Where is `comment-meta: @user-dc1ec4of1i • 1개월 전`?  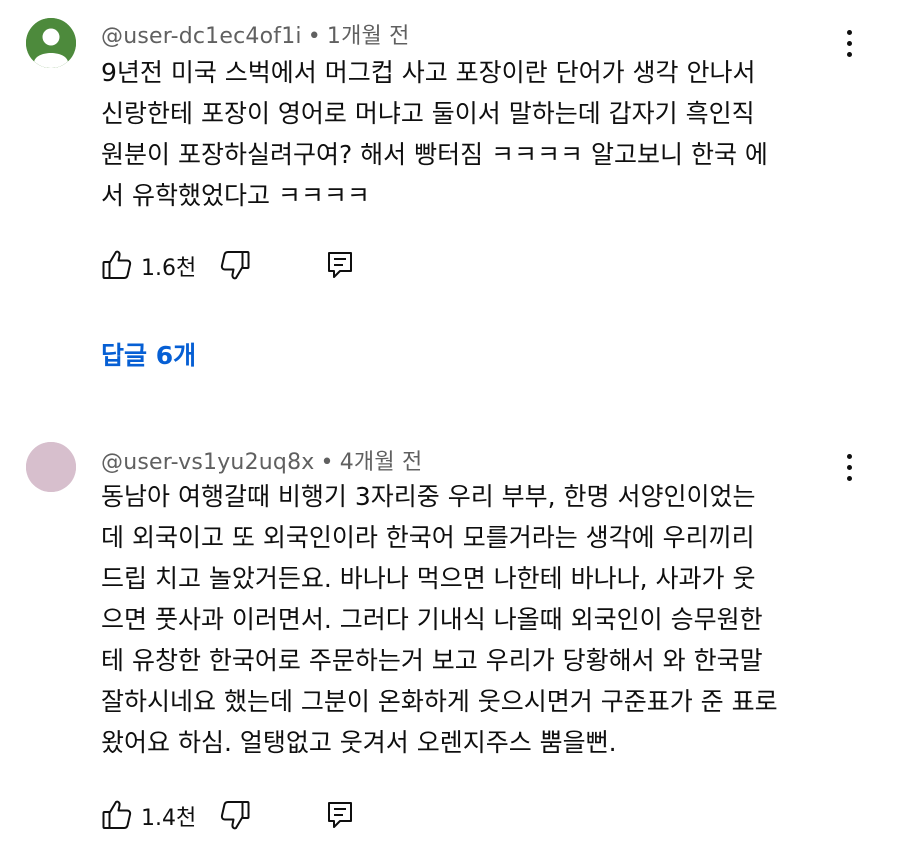 comment-meta: @user-dc1ec4of1i • 1개월 전 is located at coordinates (255, 34).